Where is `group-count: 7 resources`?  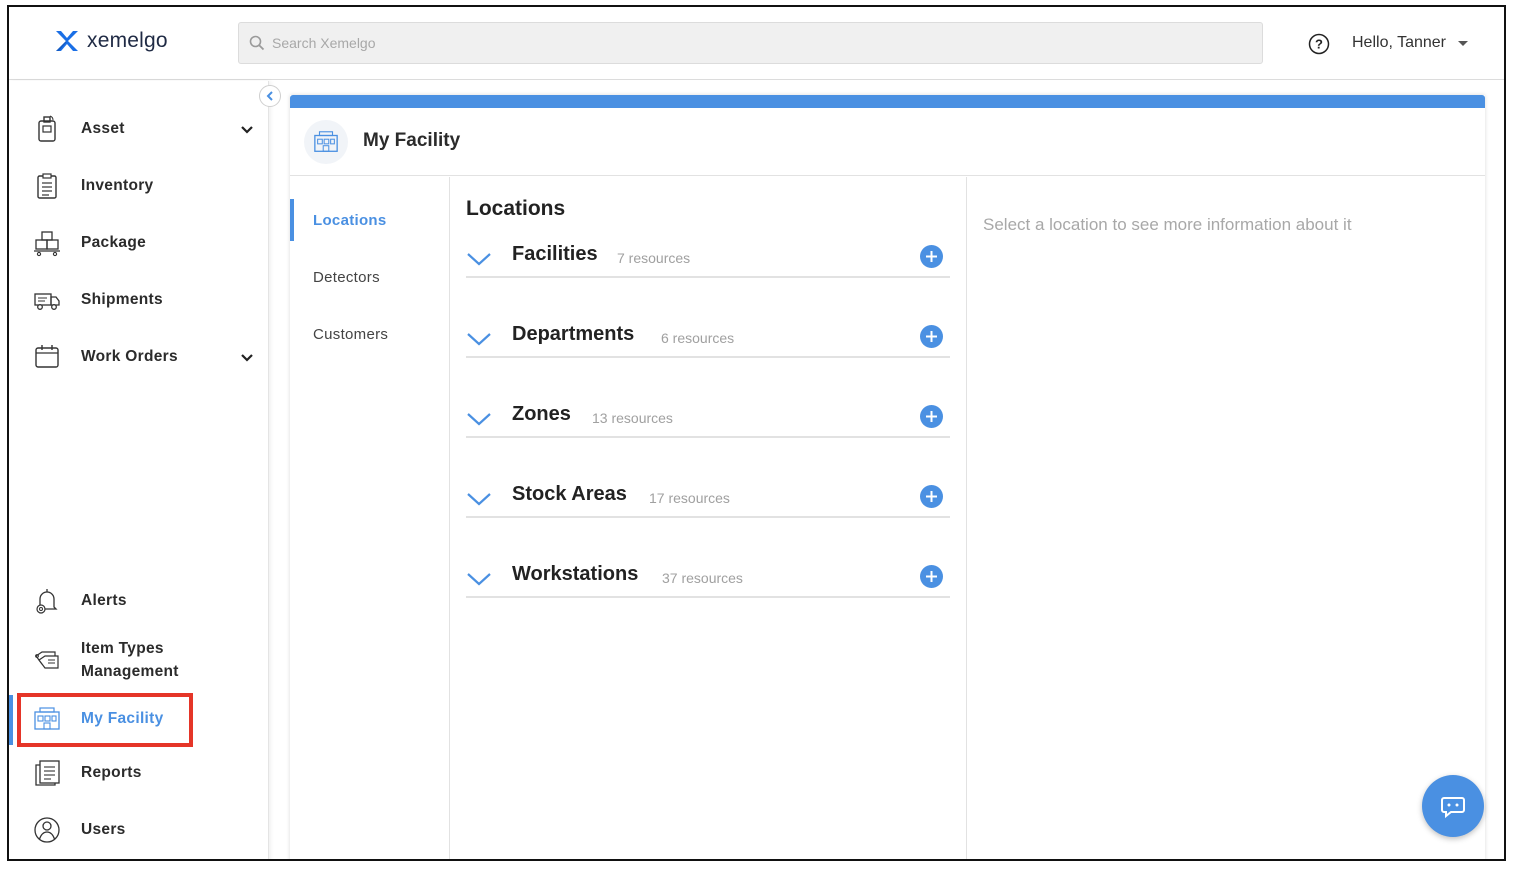 group-count: 7 resources is located at coordinates (654, 258).